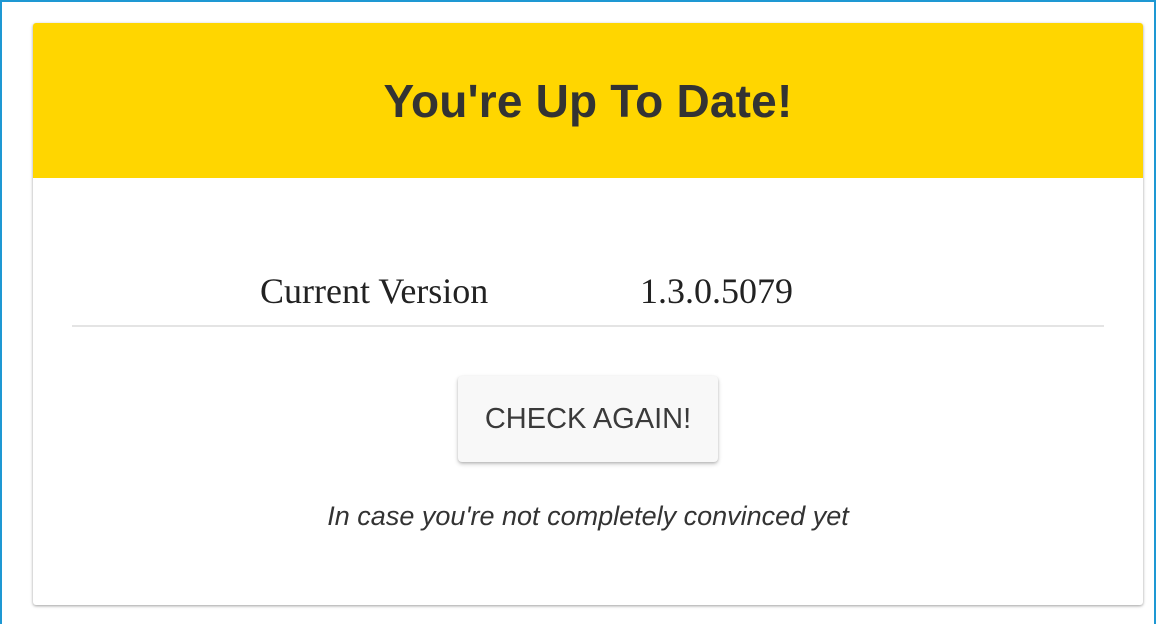 This screenshot has height=624, width=1156. Describe the element at coordinates (588, 291) in the screenshot. I see `version-row: Current Version 1.3.0.5079` at that location.